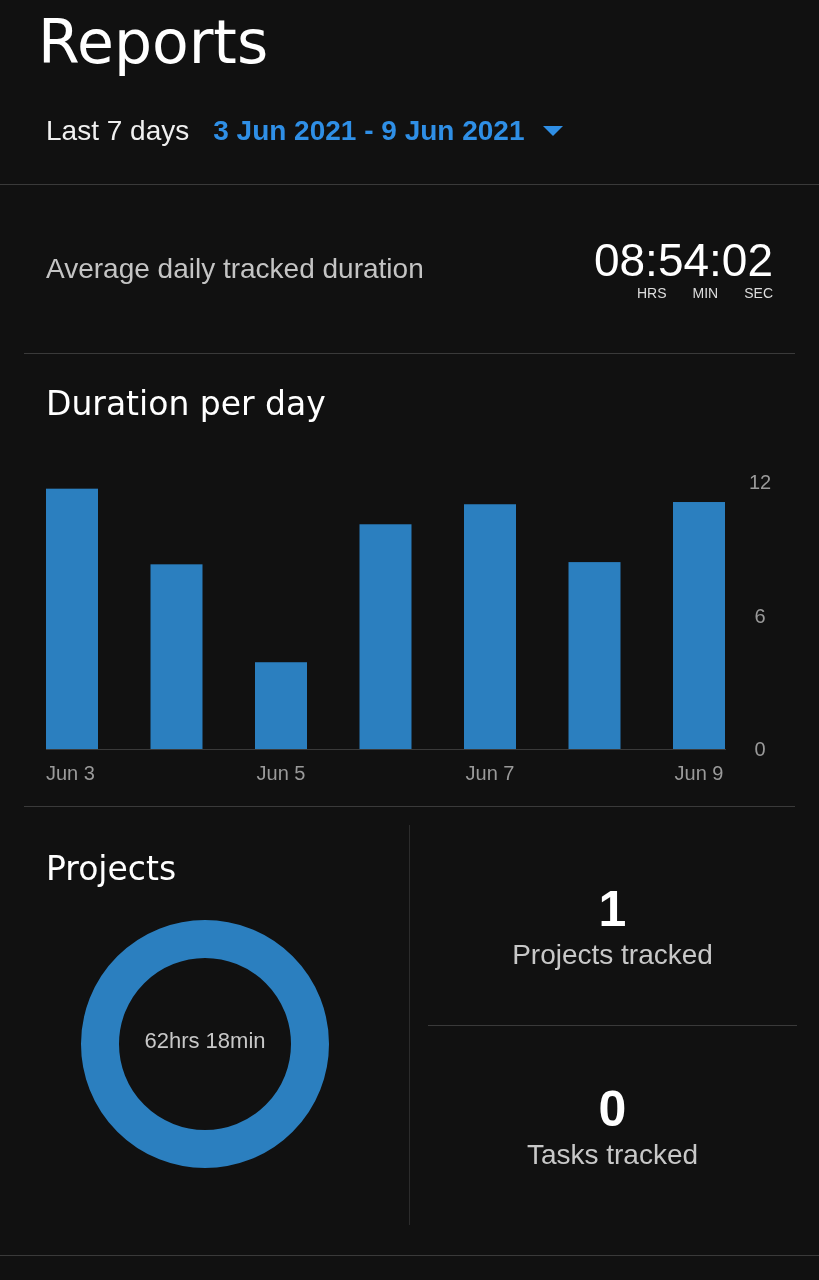 The image size is (819, 1280). What do you see at coordinates (389, 131) in the screenshot?
I see `date-range-dropdown: 3 Jun 2021 - 9 Jun 2021` at bounding box center [389, 131].